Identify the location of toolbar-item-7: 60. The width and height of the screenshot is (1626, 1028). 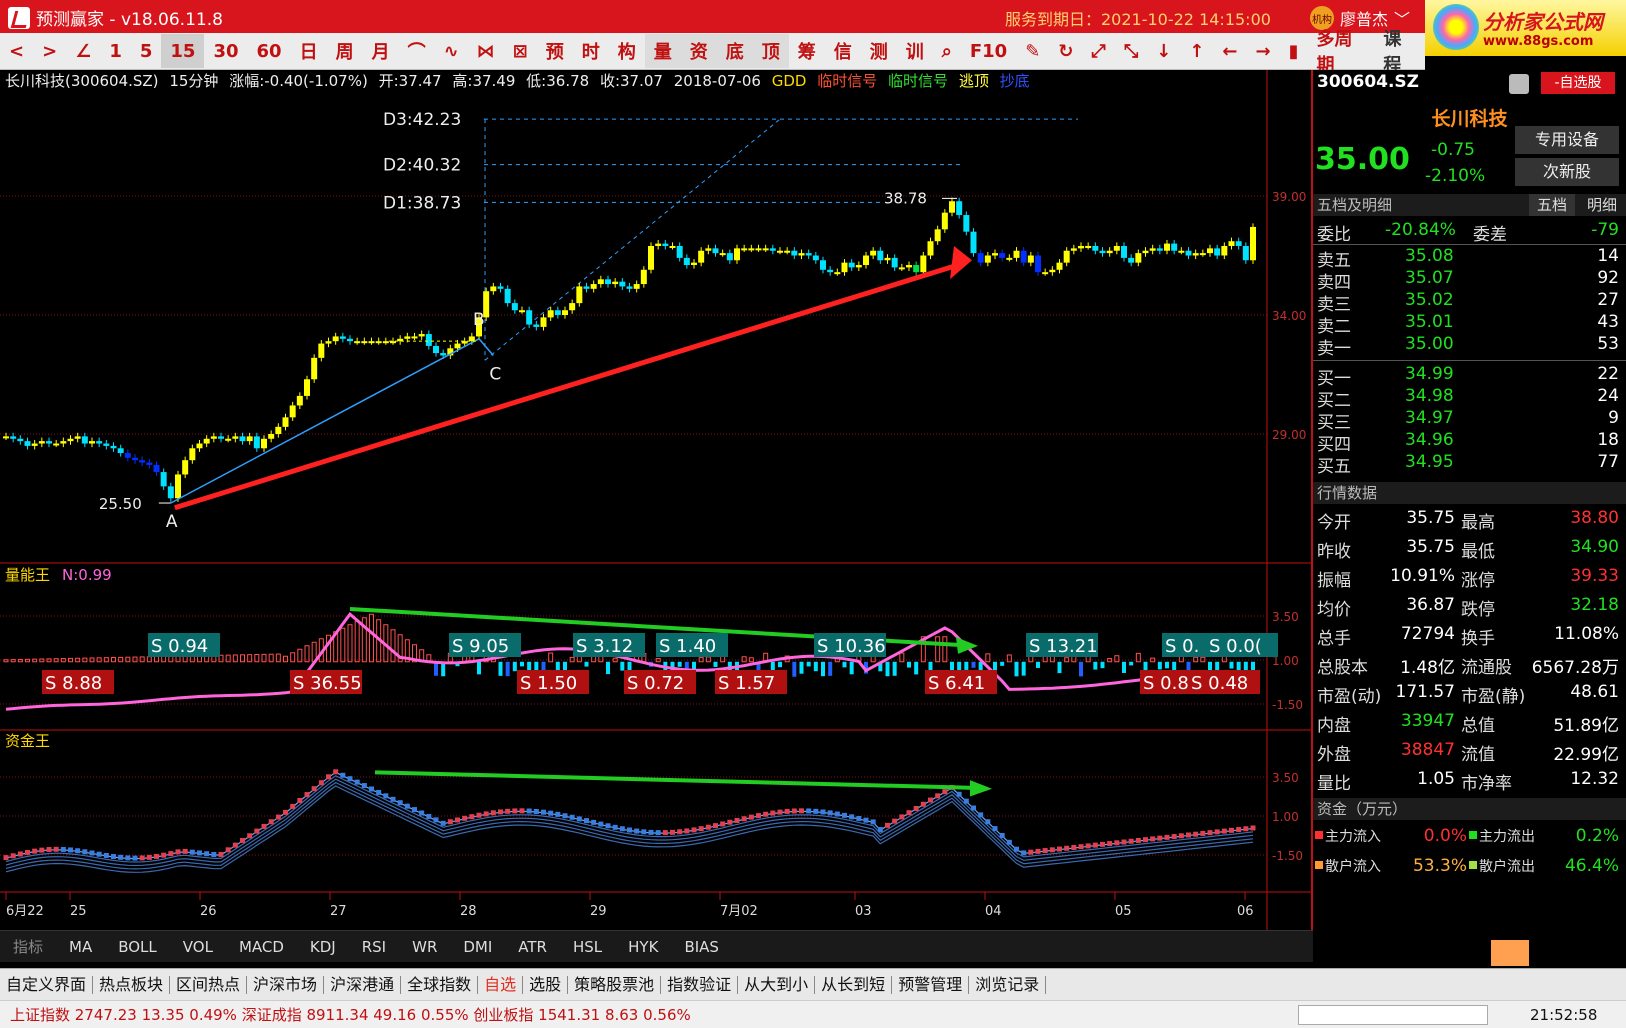
(269, 51).